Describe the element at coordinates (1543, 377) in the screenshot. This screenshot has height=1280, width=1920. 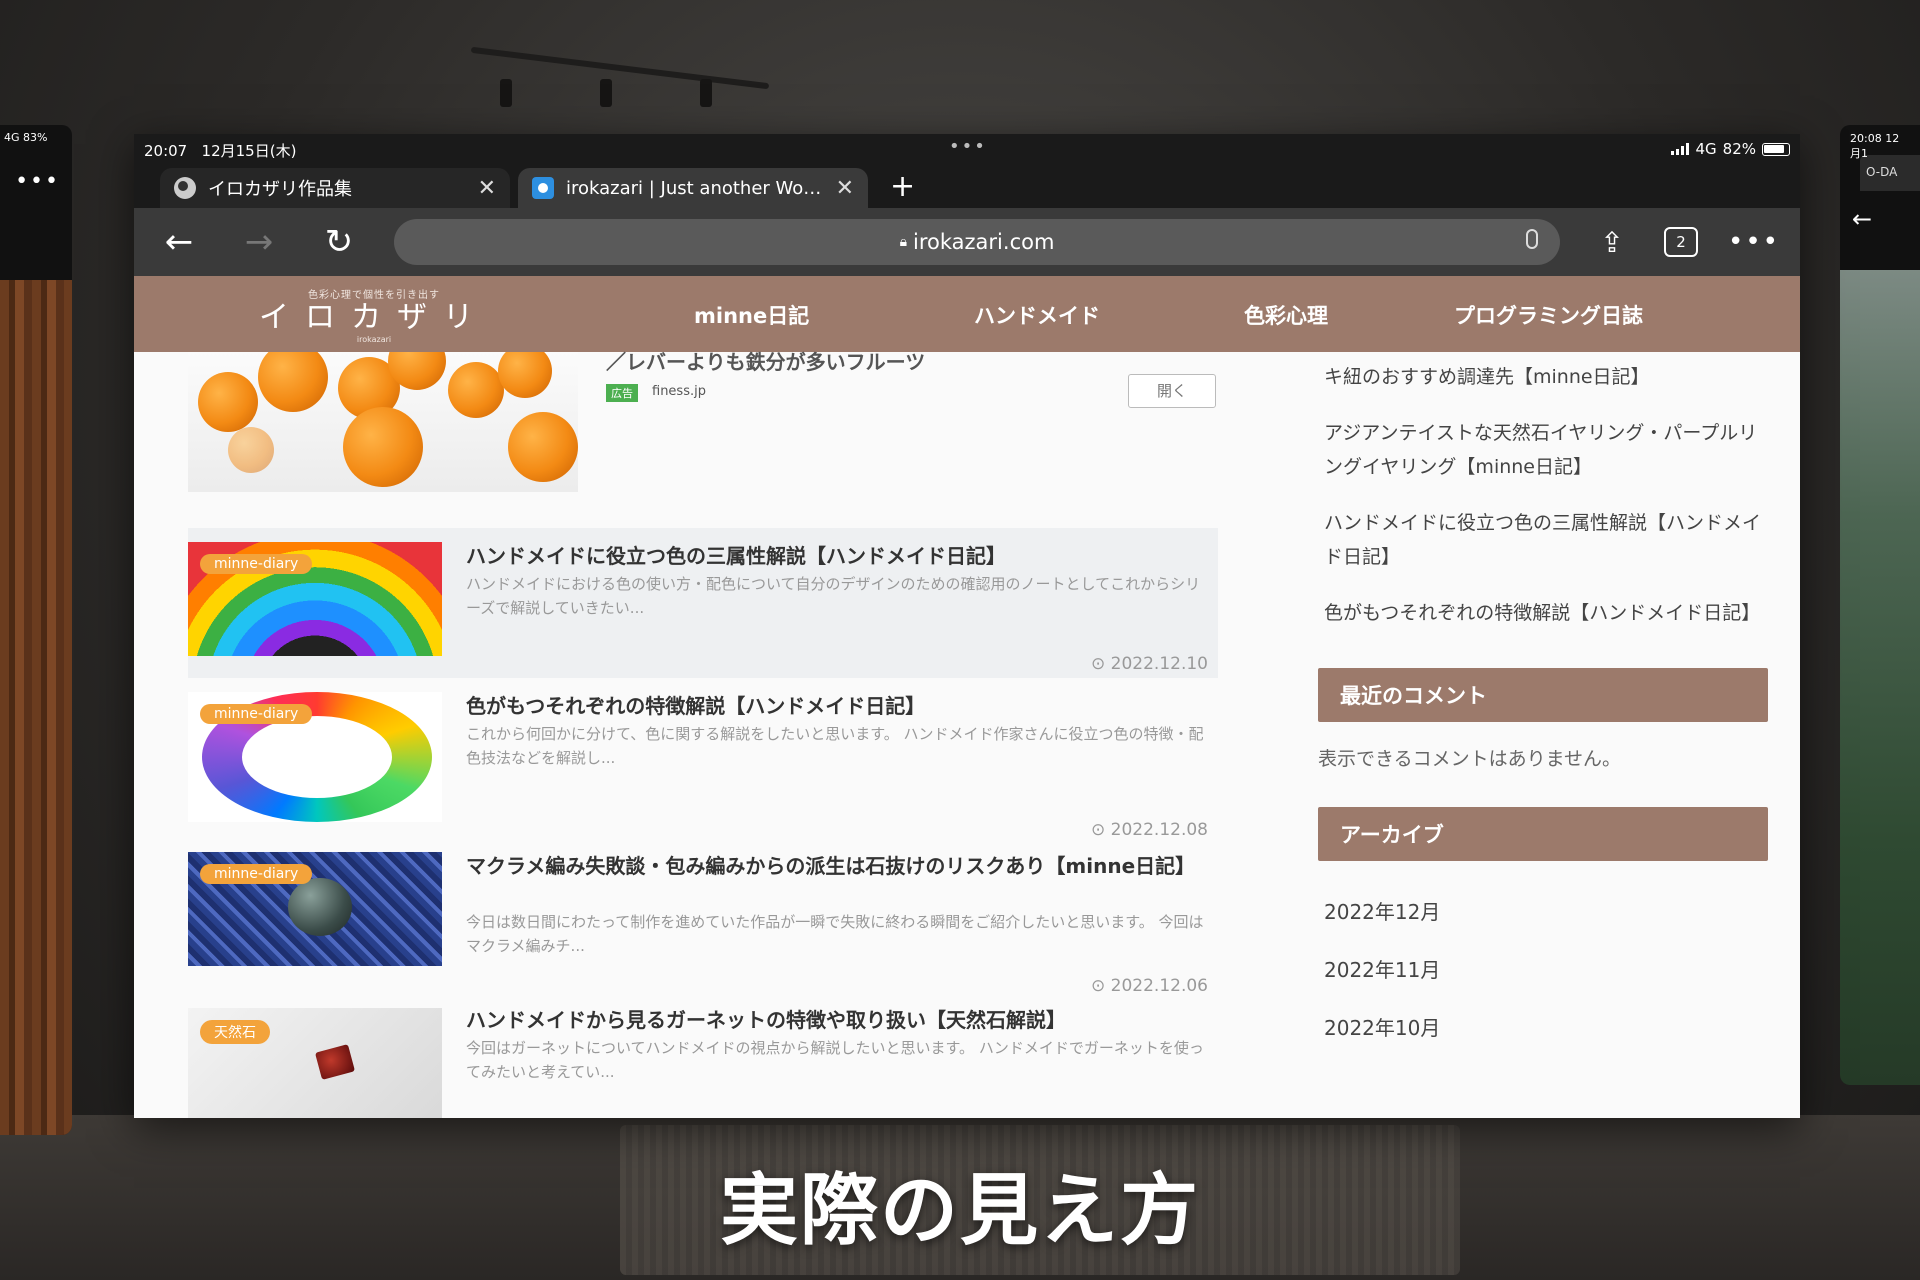
I see `recent-post-link: キ紐のおすすめ調達先【minne日記】` at that location.